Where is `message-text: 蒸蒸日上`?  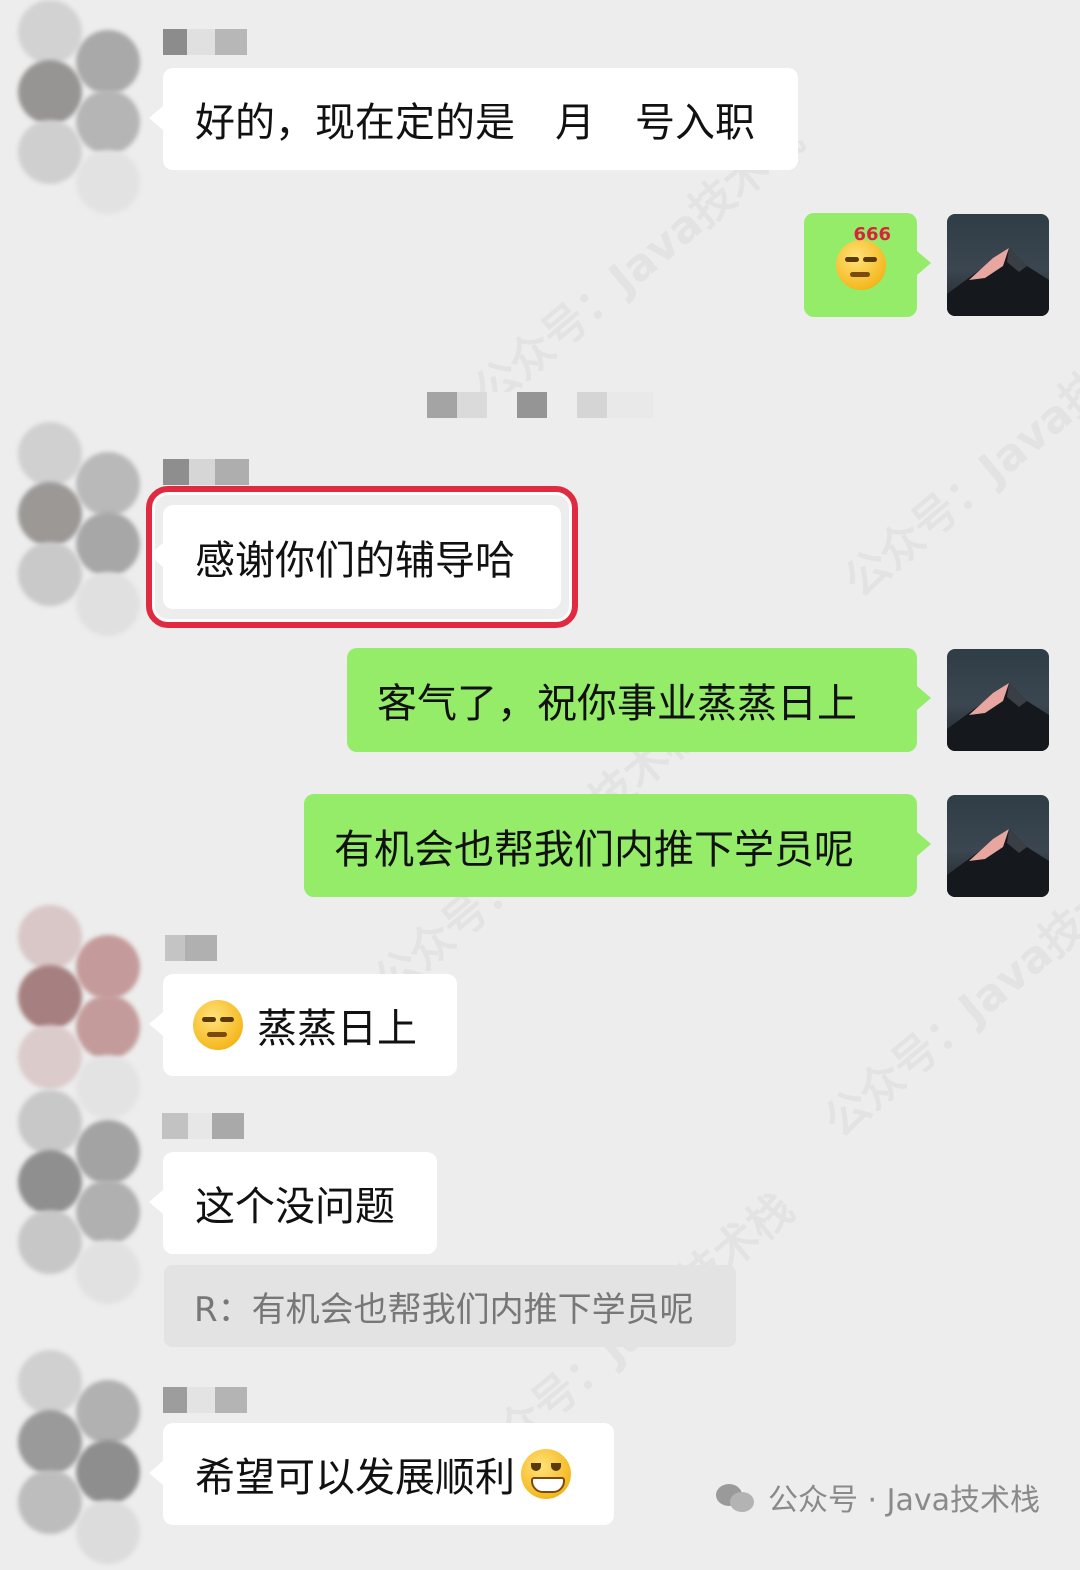
message-text: 蒸蒸日上 is located at coordinates (337, 1029).